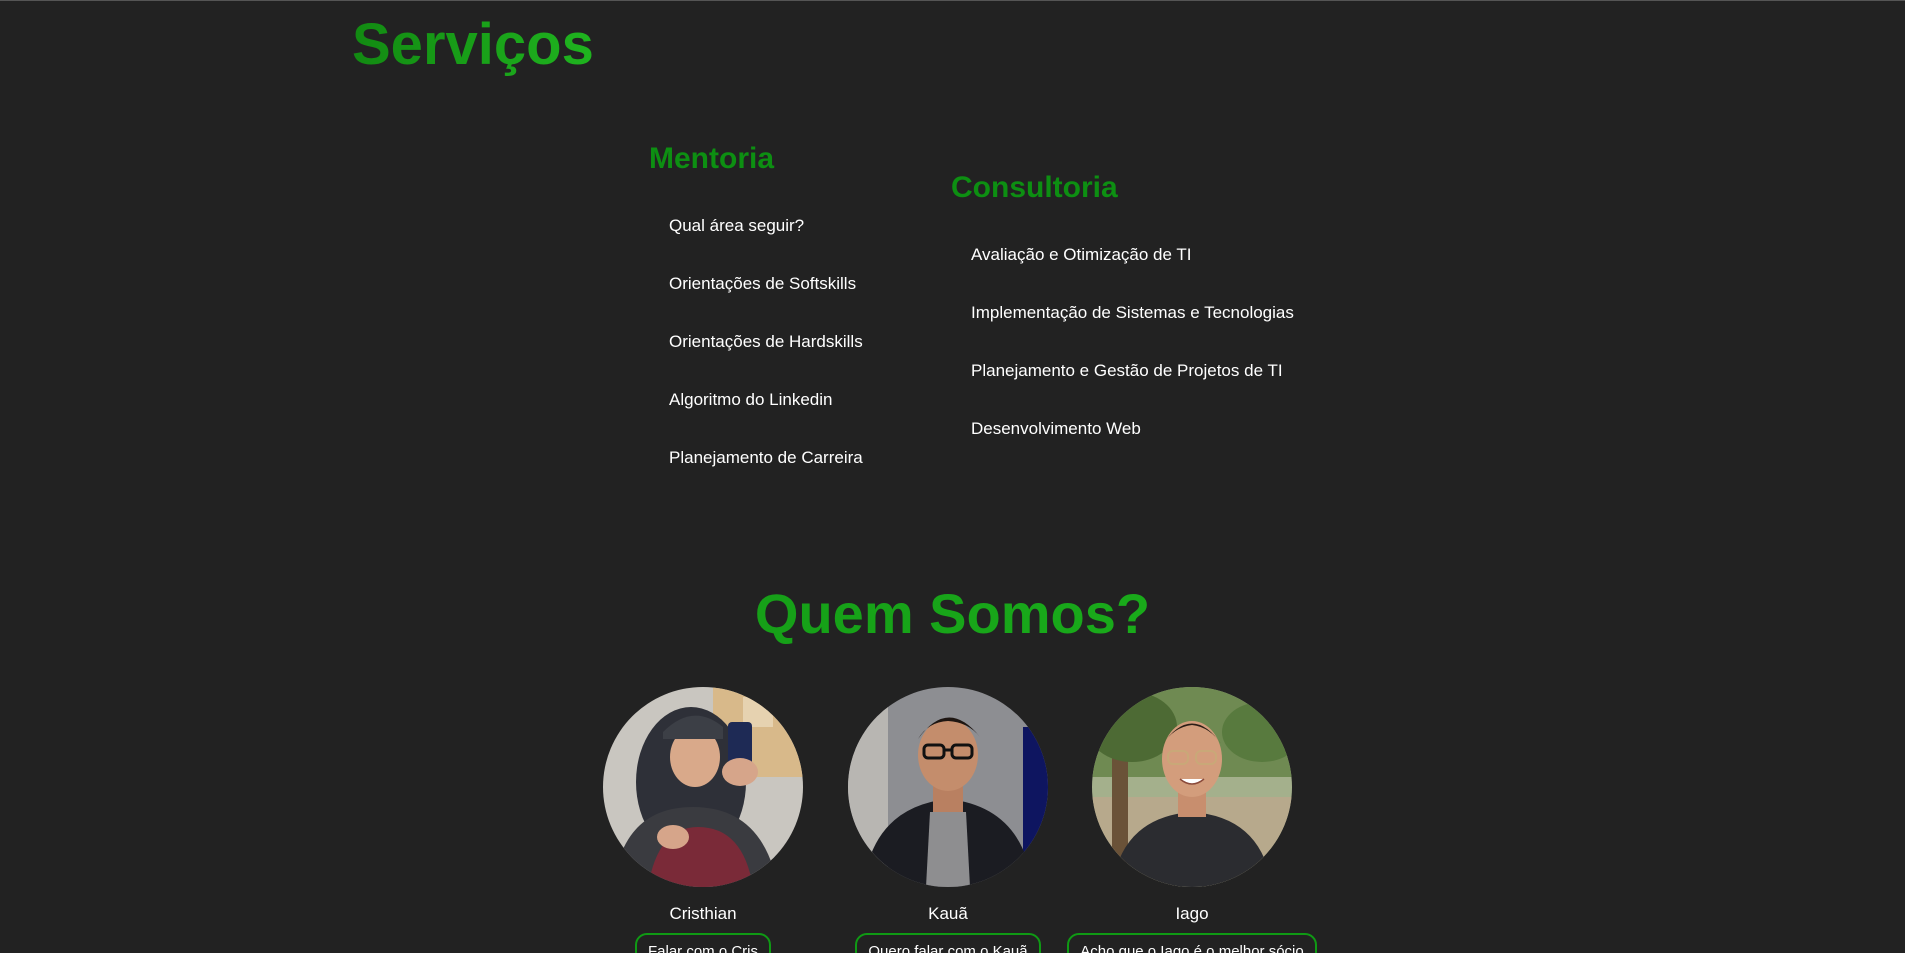  What do you see at coordinates (1192, 913) in the screenshot?
I see `member-name: Iago` at bounding box center [1192, 913].